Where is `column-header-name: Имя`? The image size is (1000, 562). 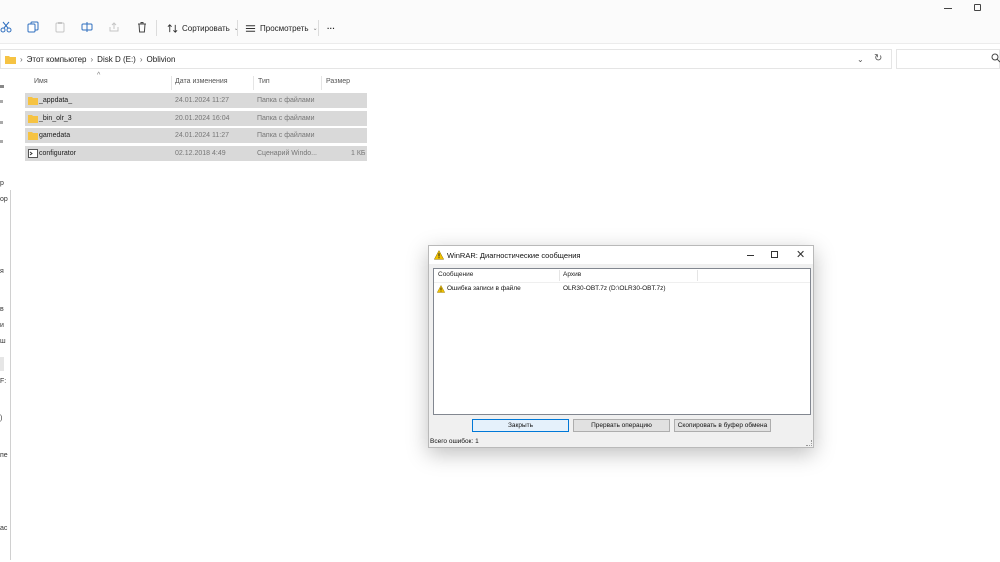 column-header-name: Имя is located at coordinates (41, 81).